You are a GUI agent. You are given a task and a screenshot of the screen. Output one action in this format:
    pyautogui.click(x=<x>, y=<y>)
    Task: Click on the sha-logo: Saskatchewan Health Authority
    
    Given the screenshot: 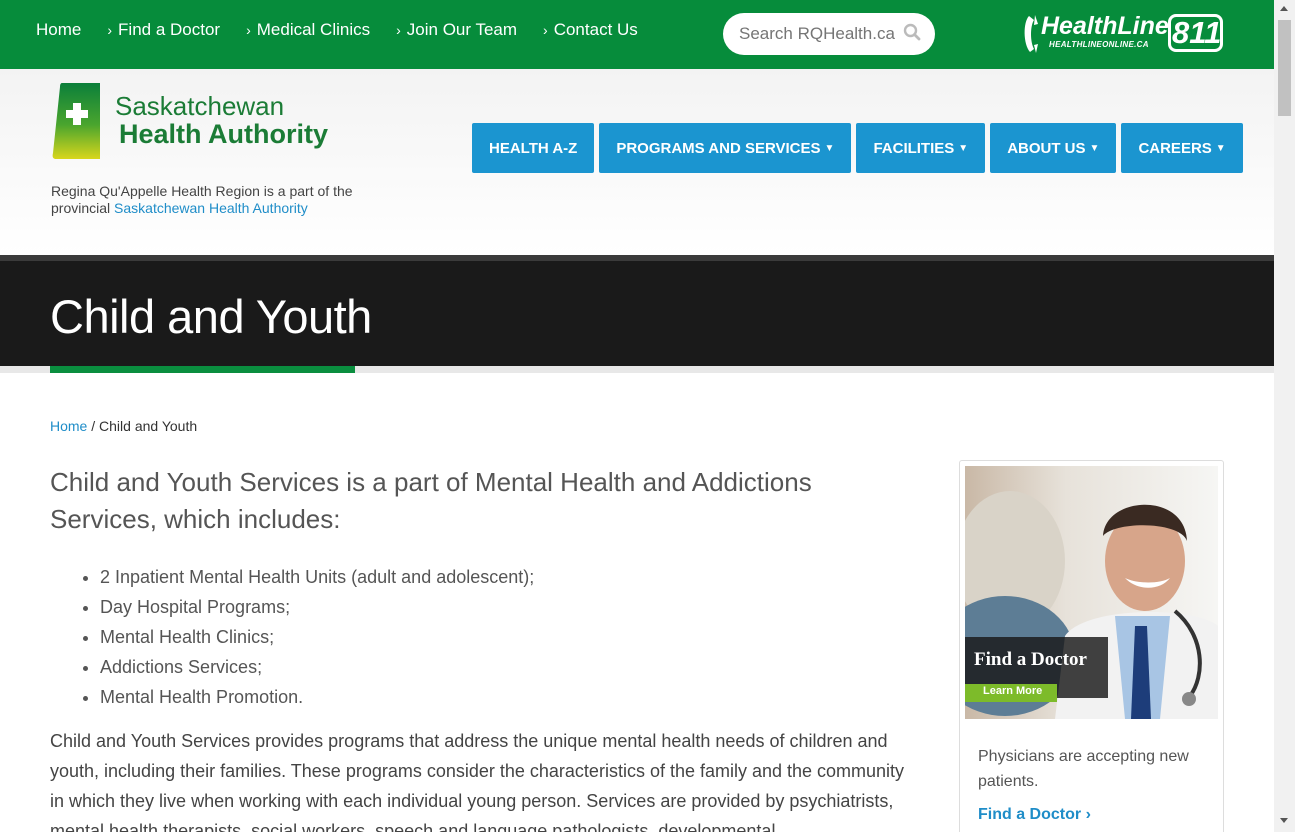 What is the action you would take?
    pyautogui.click(x=190, y=123)
    